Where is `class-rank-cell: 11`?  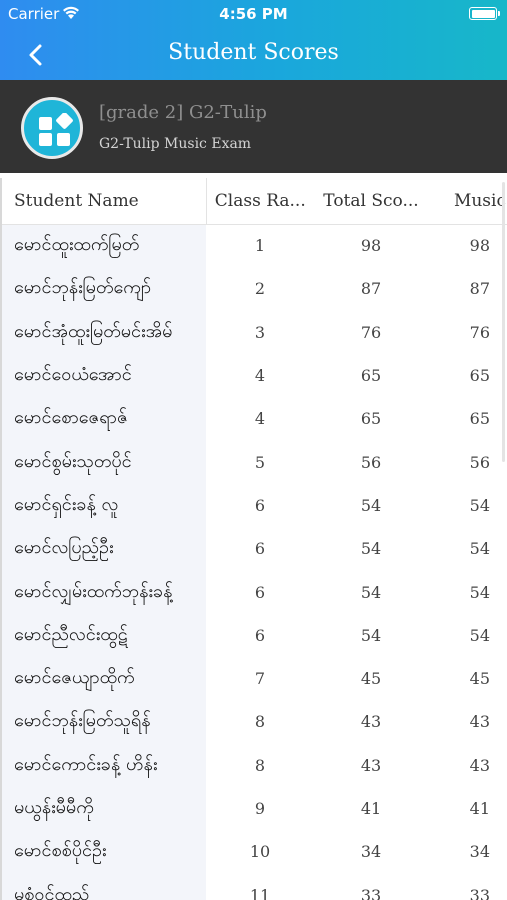 class-rank-cell: 11 is located at coordinates (260, 892).